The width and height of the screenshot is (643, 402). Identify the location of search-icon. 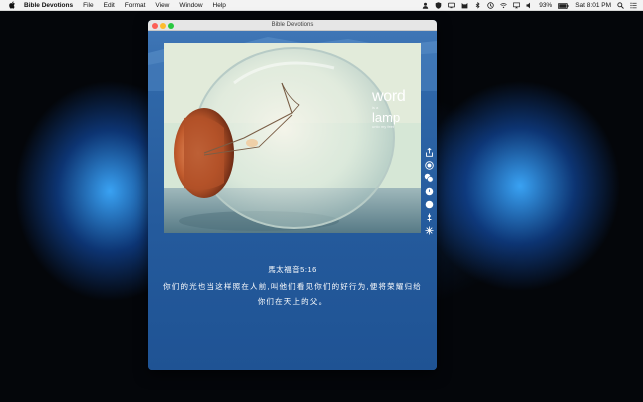
(620, 5).